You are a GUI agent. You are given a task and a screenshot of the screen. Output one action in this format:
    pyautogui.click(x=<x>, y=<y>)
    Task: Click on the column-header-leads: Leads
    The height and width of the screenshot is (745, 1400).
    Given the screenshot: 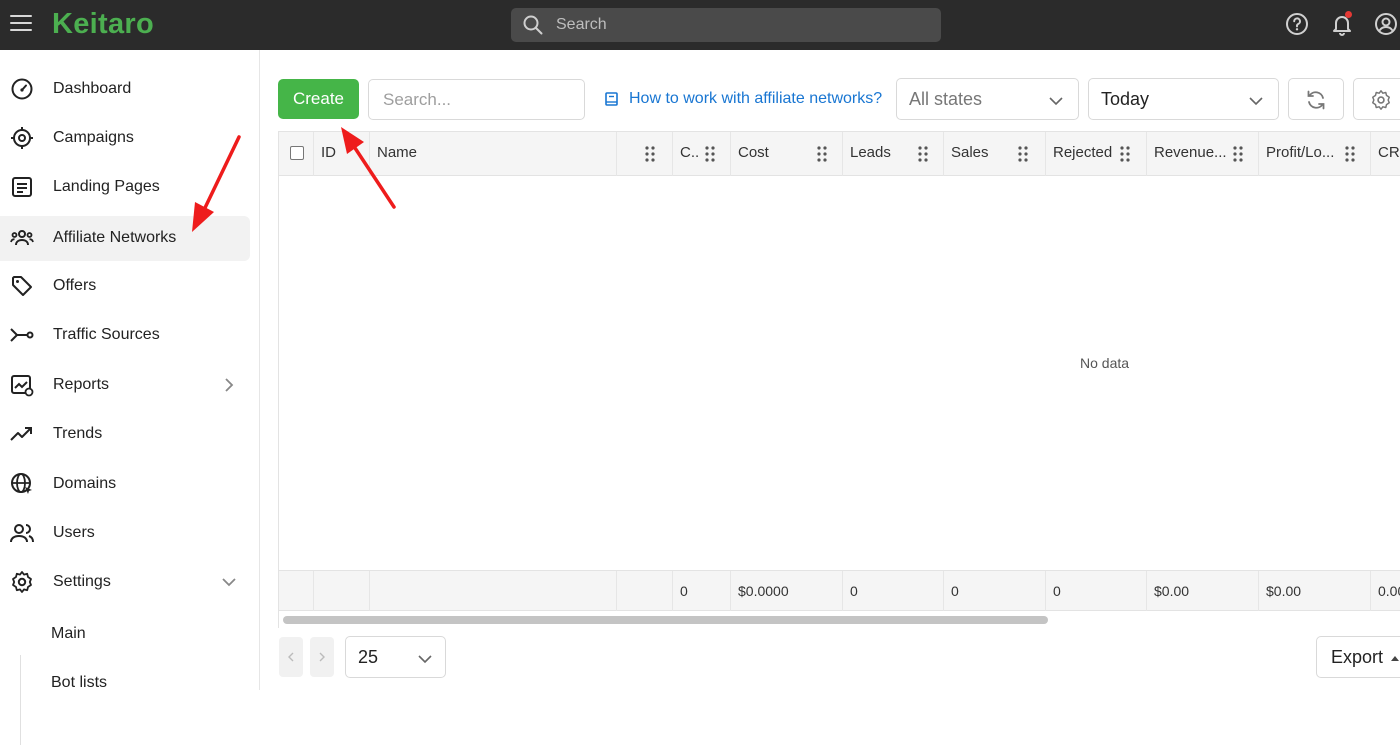 What is the action you would take?
    pyautogui.click(x=893, y=154)
    